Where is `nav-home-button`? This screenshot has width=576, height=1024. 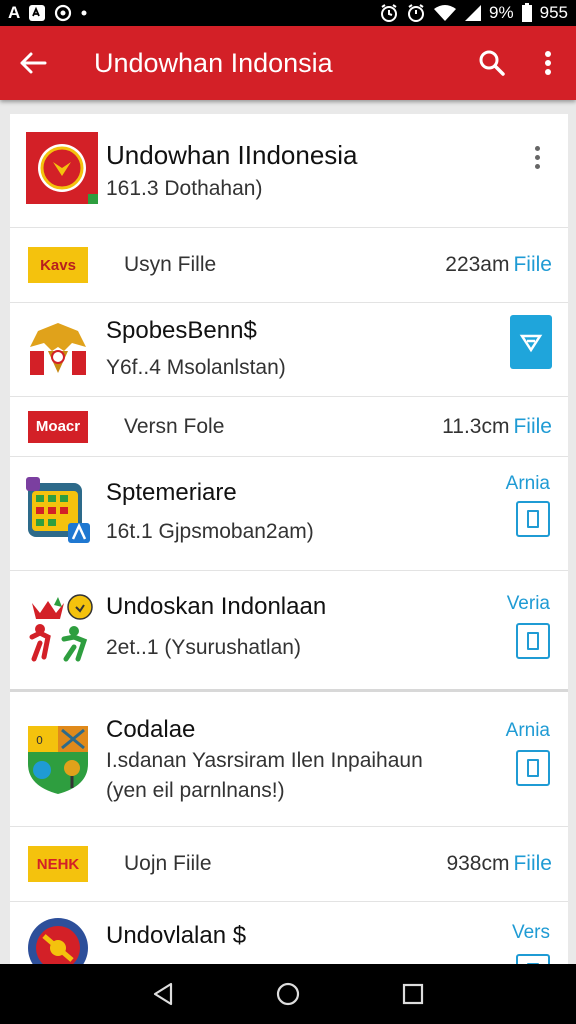
nav-home-button is located at coordinates (288, 994).